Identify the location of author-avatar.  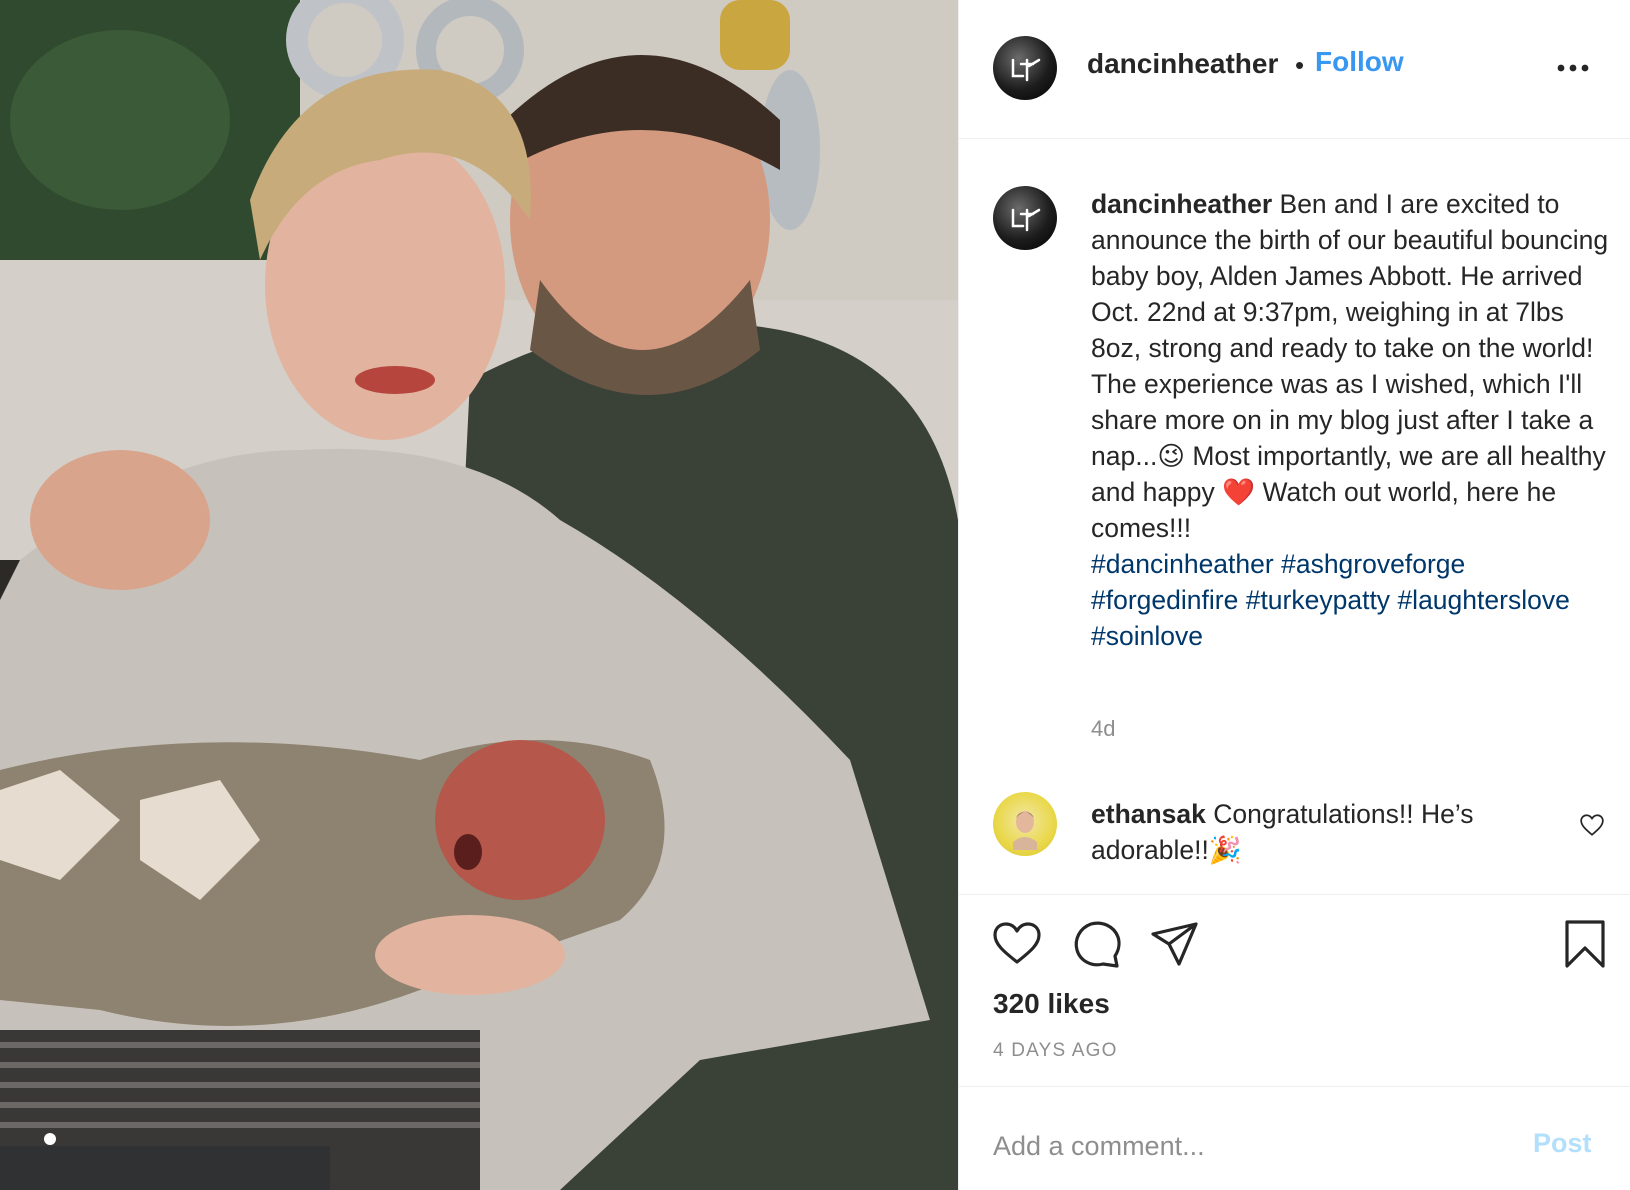
(1025, 68).